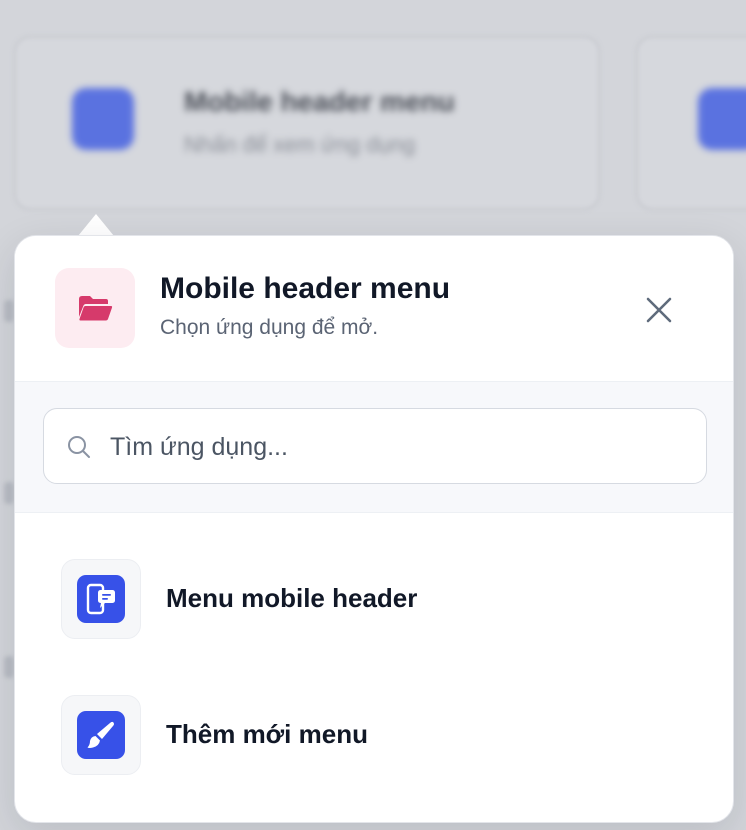 This screenshot has width=746, height=830. I want to click on background-app-icon, so click(103, 119).